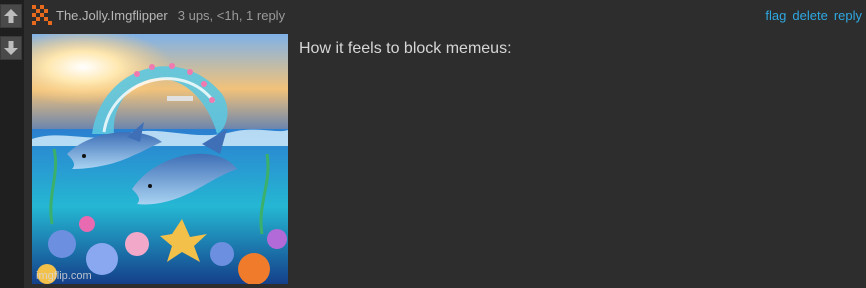 This screenshot has width=866, height=288. What do you see at coordinates (112, 15) in the screenshot?
I see `username-link: The.Jolly.Imgflipper` at bounding box center [112, 15].